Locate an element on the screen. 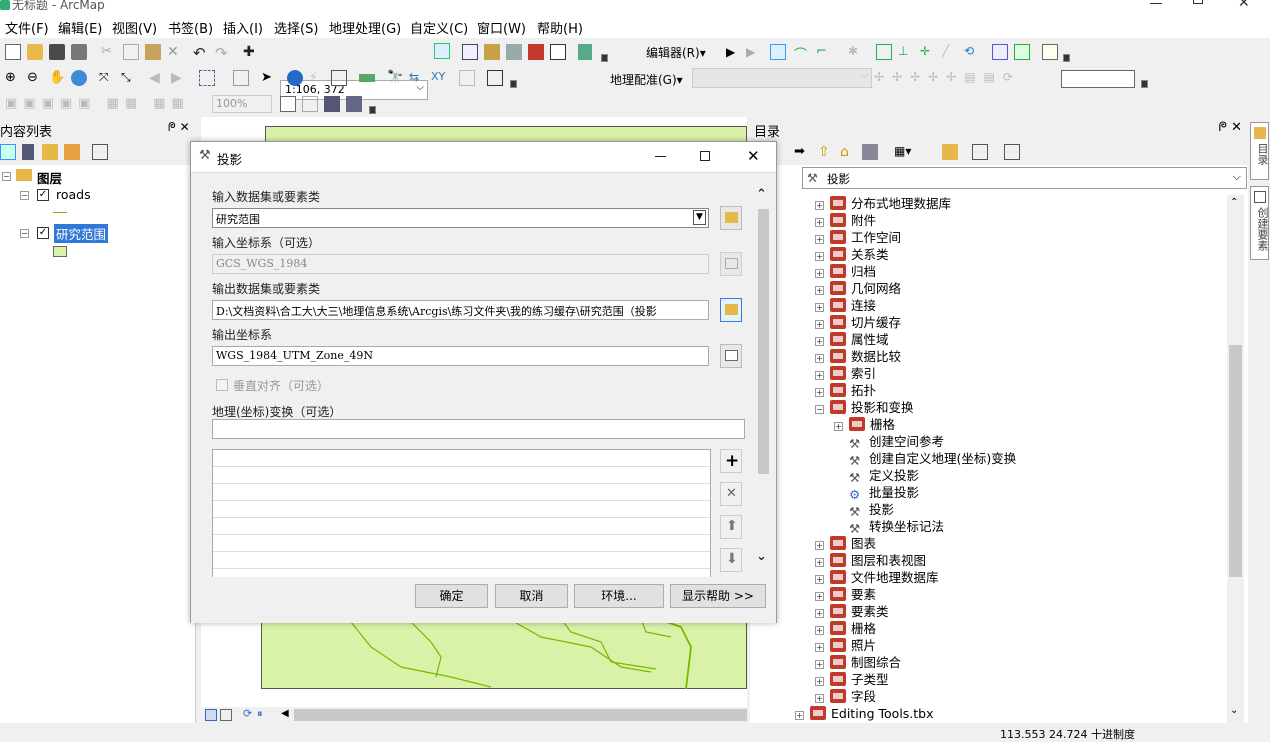 The height and width of the screenshot is (742, 1270). show-help-button: 显示帮助 >> is located at coordinates (718, 596).